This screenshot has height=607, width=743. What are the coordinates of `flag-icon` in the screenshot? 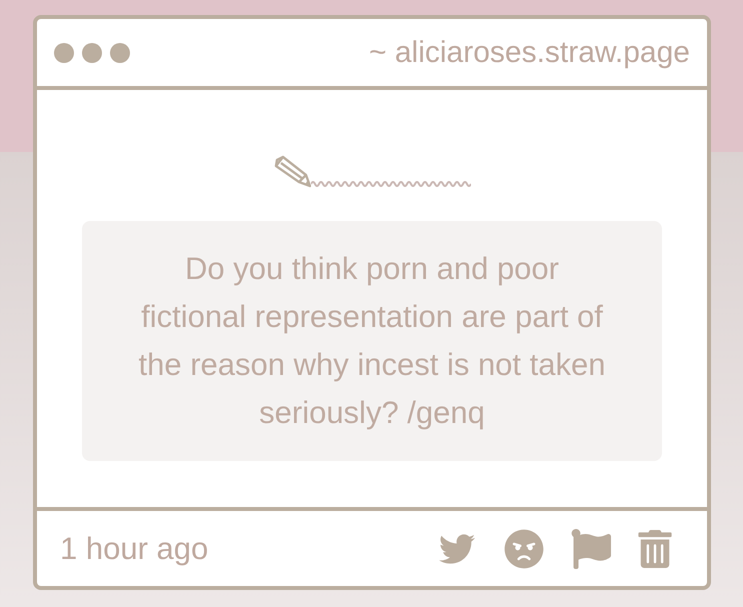 It's located at (591, 548).